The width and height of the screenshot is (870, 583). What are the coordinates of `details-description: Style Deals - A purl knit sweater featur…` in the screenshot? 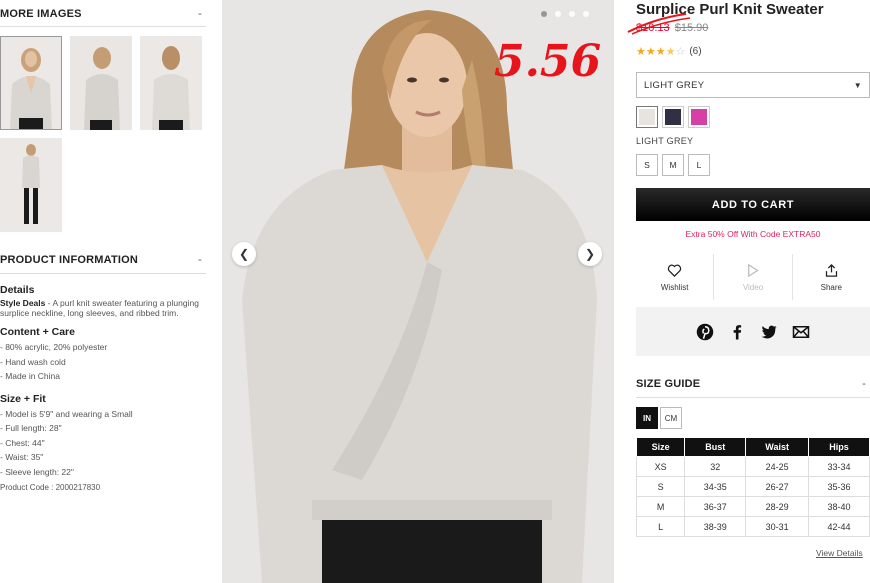 It's located at (104, 308).